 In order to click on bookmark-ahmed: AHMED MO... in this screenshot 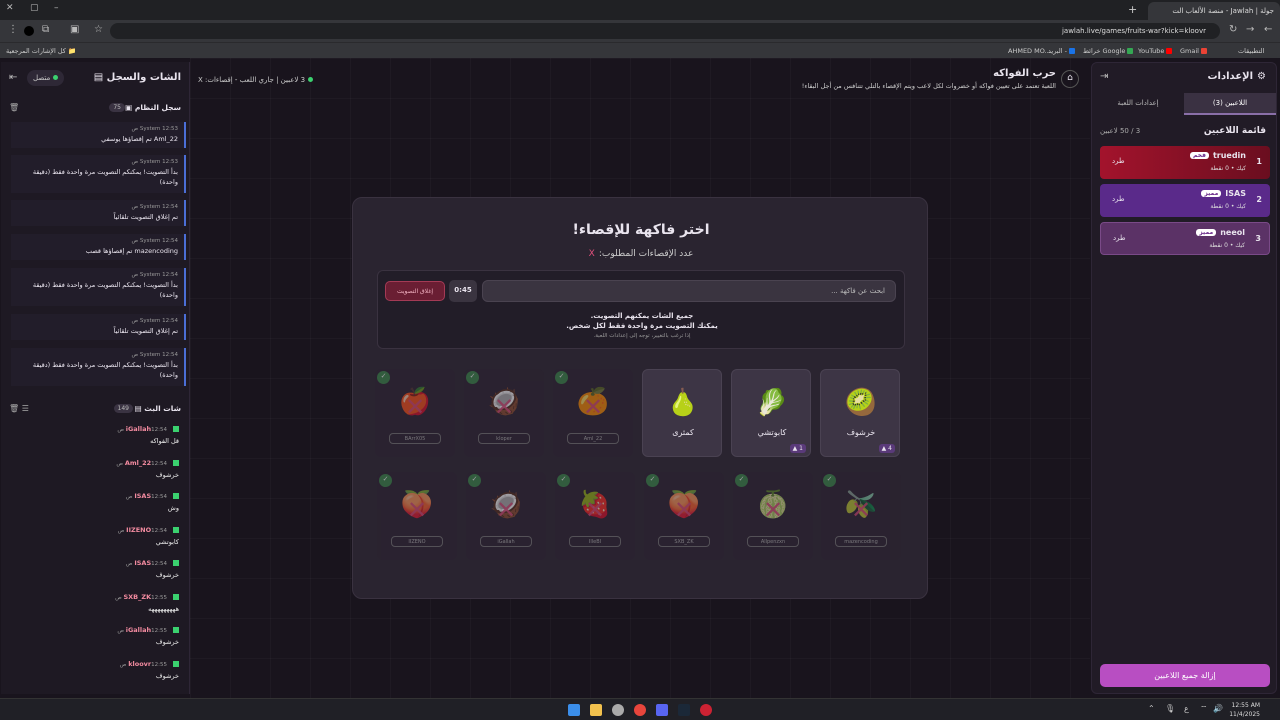, I will do `click(1029, 51)`.